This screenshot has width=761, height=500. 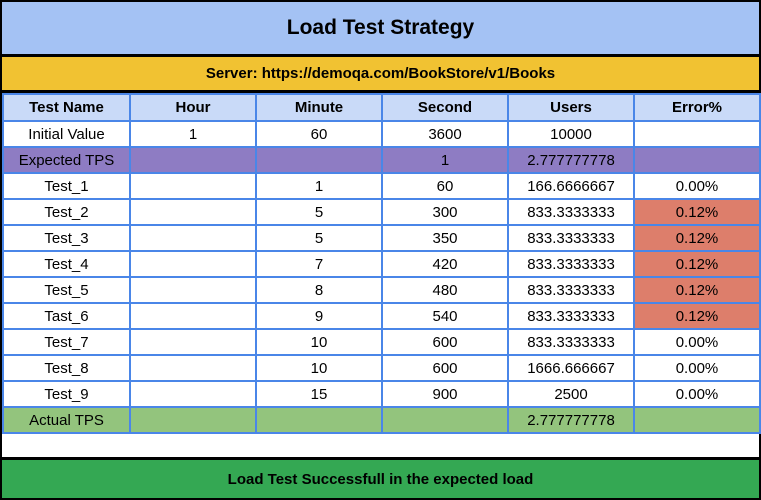 What do you see at coordinates (66, 420) in the screenshot?
I see `cell-test-name: Actual TPS` at bounding box center [66, 420].